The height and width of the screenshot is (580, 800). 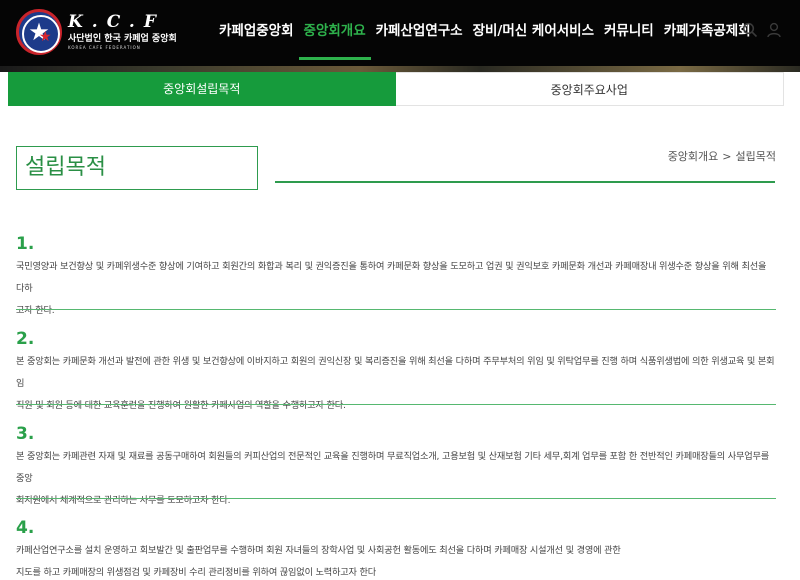 I want to click on breadcrumb-parent: 중앙회개요, so click(x=693, y=156).